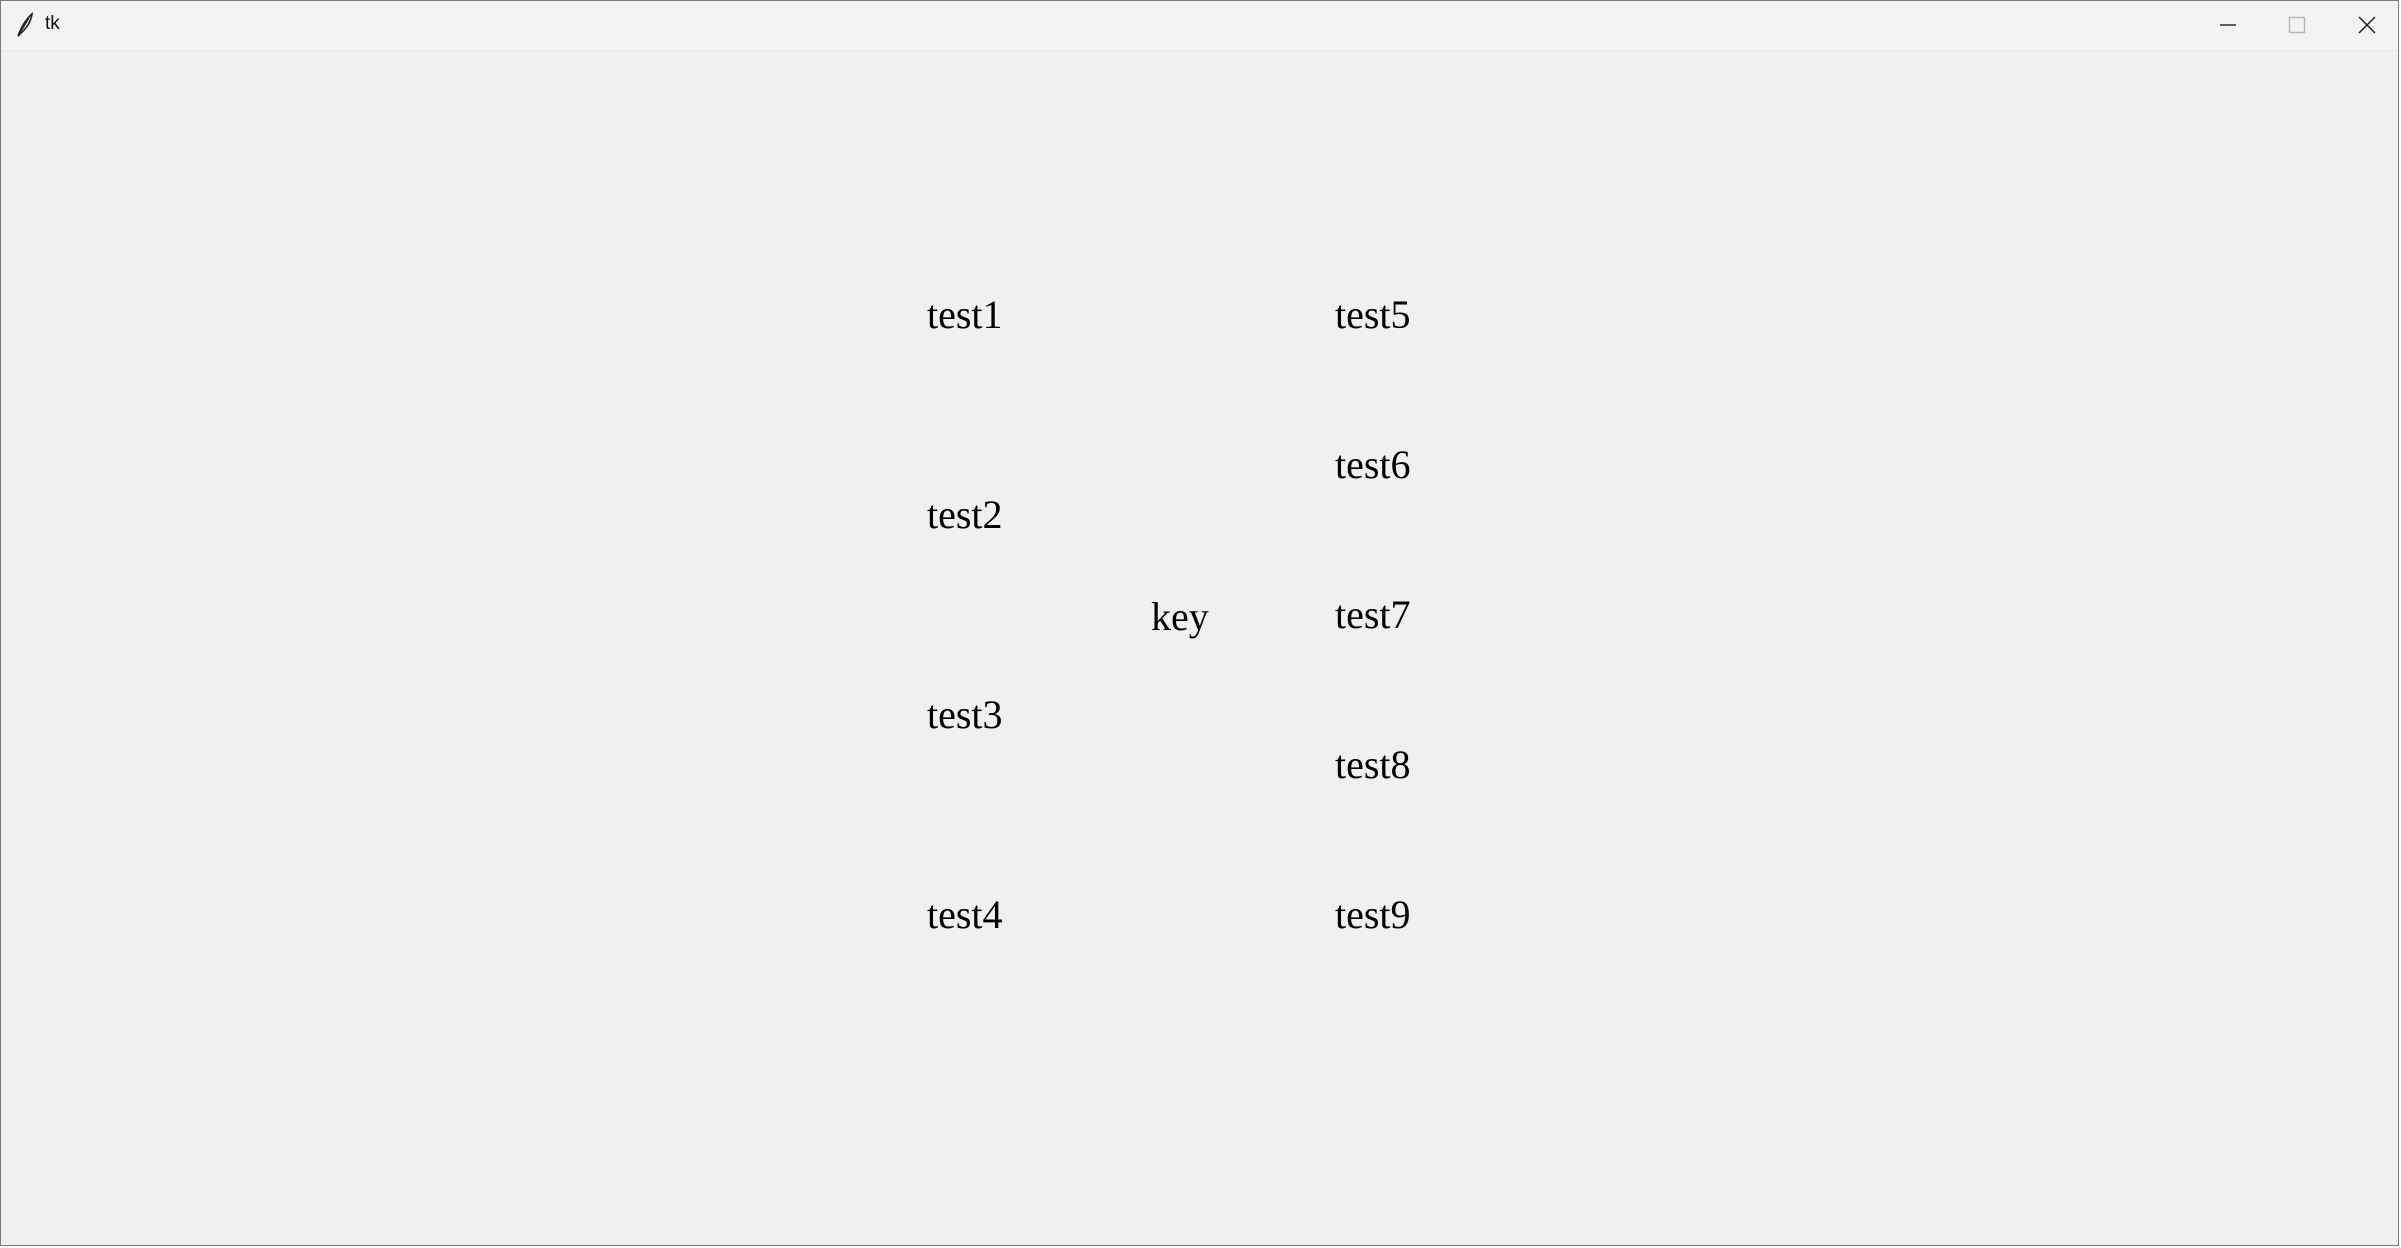  I want to click on minimize-icon, so click(2228, 25).